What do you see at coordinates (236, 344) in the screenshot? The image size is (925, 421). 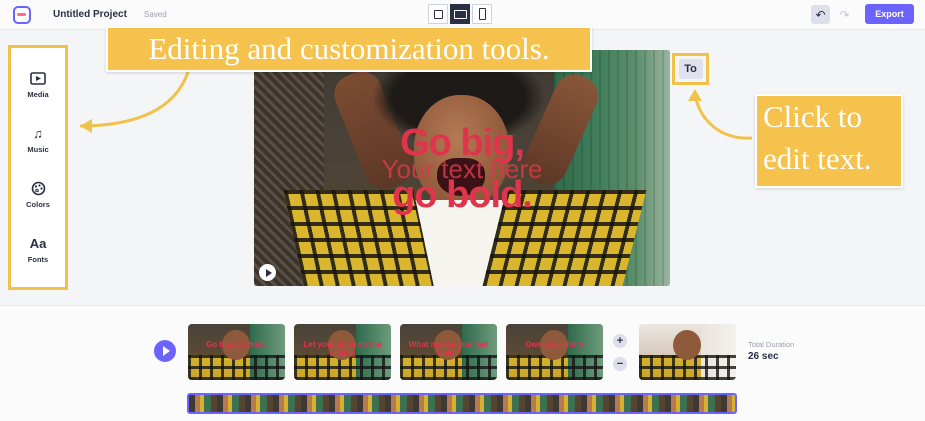 I see `clip-caption: Go big, go bold.` at bounding box center [236, 344].